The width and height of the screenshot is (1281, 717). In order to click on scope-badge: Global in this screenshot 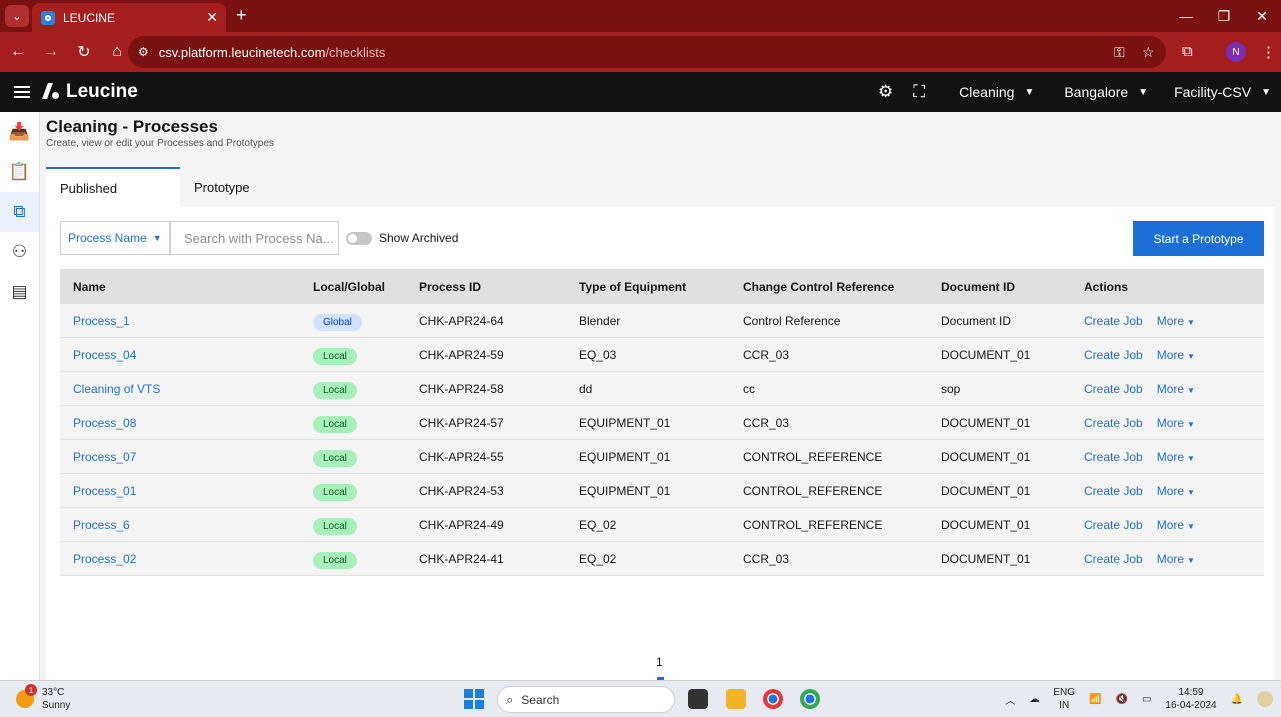, I will do `click(337, 322)`.